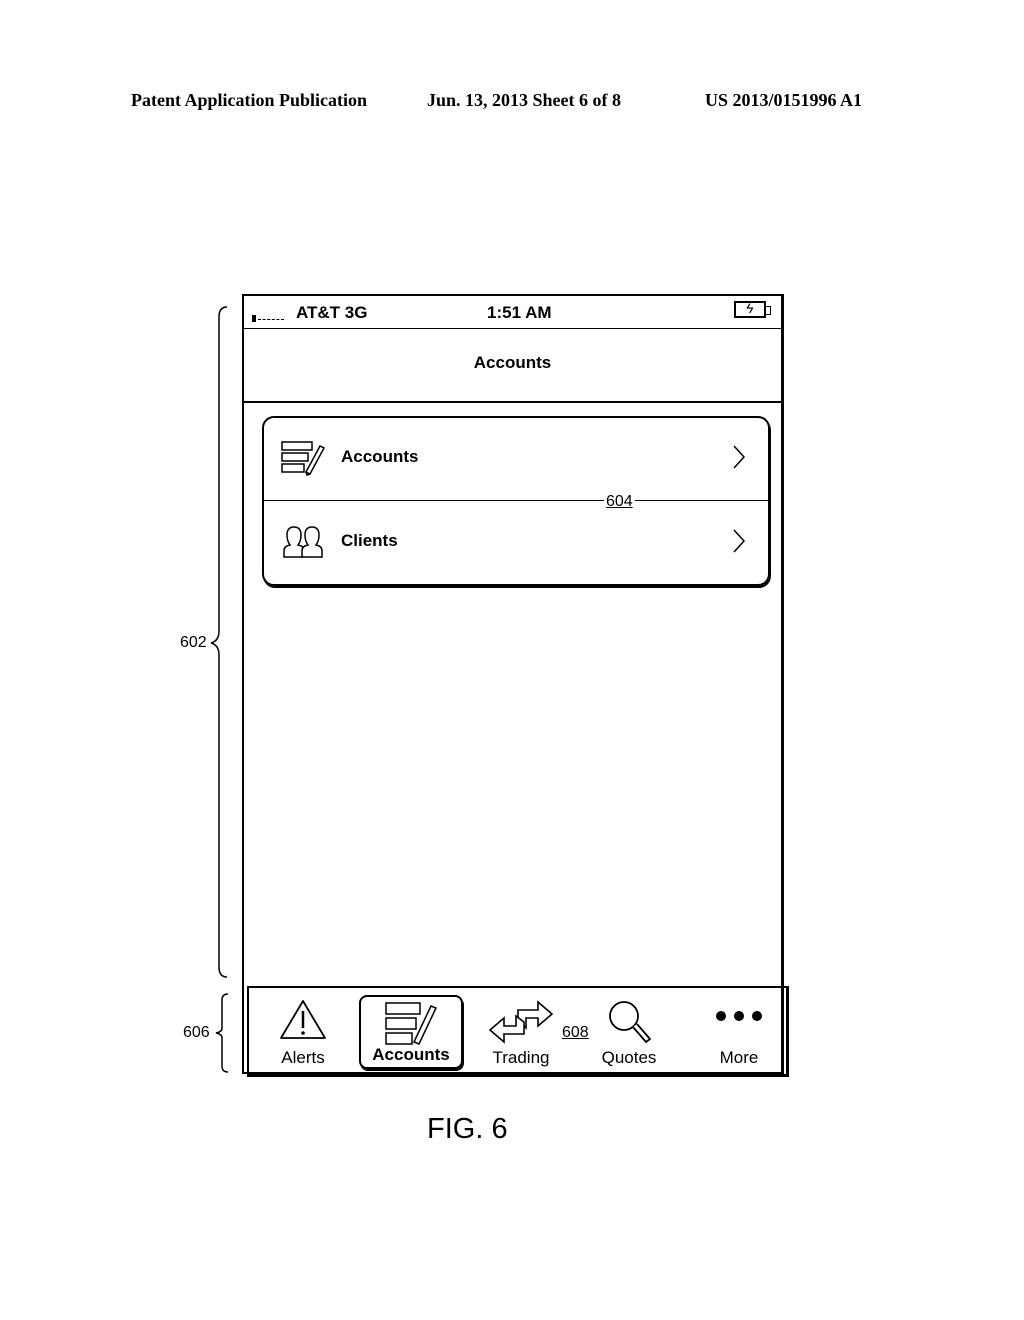 The image size is (1024, 1320). I want to click on menu-item-accounts: Accounts, so click(516, 459).